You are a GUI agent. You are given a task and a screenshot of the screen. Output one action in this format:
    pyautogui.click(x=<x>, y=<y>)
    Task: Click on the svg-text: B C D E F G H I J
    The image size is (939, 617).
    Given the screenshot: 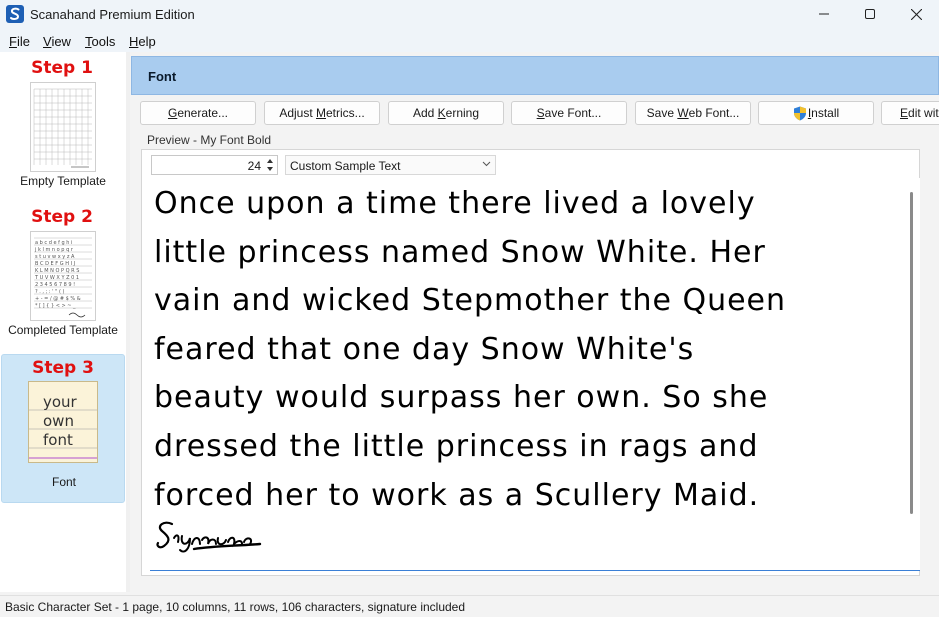 What is the action you would take?
    pyautogui.click(x=55, y=264)
    